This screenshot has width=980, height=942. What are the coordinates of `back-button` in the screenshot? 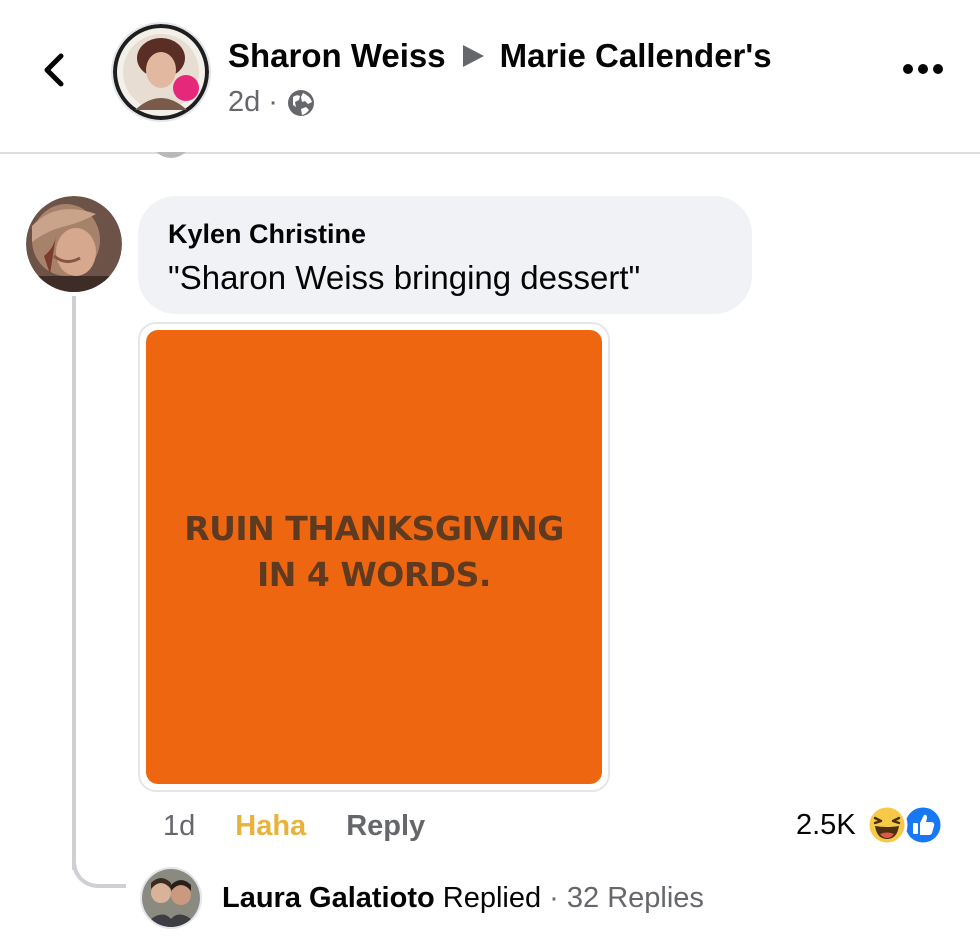 It's located at (54, 70).